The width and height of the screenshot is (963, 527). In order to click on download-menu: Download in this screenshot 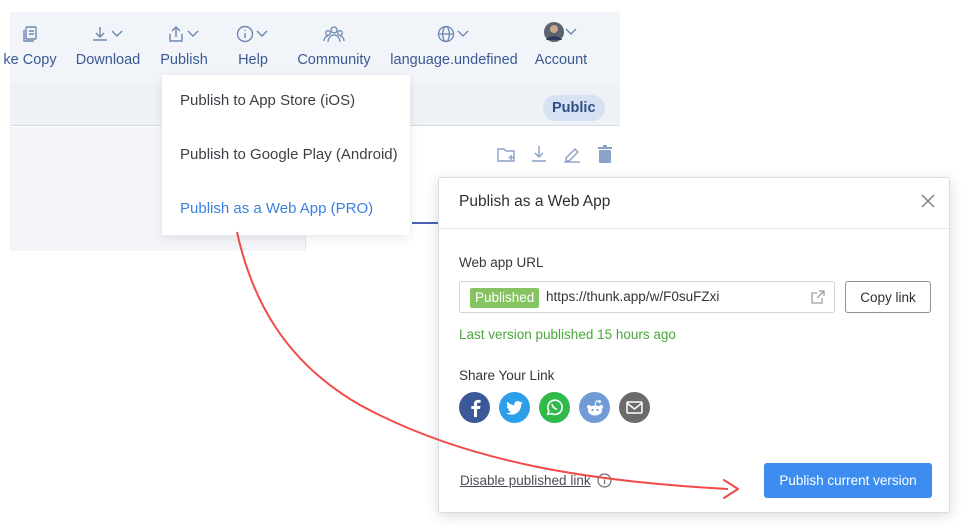, I will do `click(108, 48)`.